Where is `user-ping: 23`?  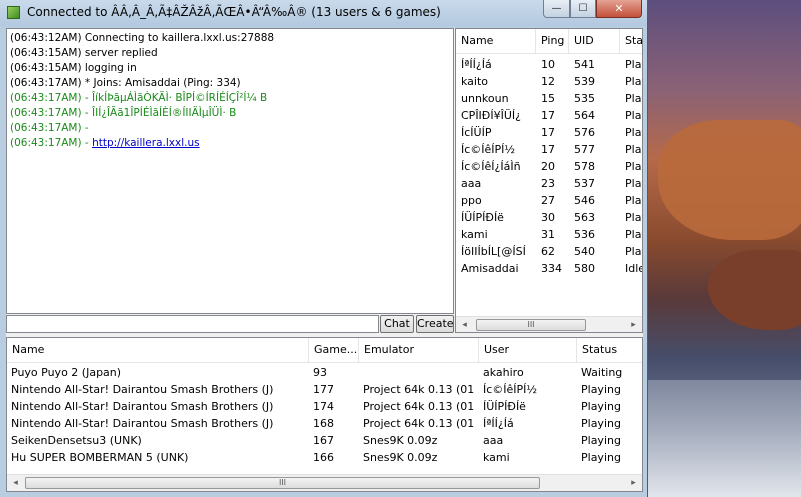
user-ping: 23 is located at coordinates (548, 183).